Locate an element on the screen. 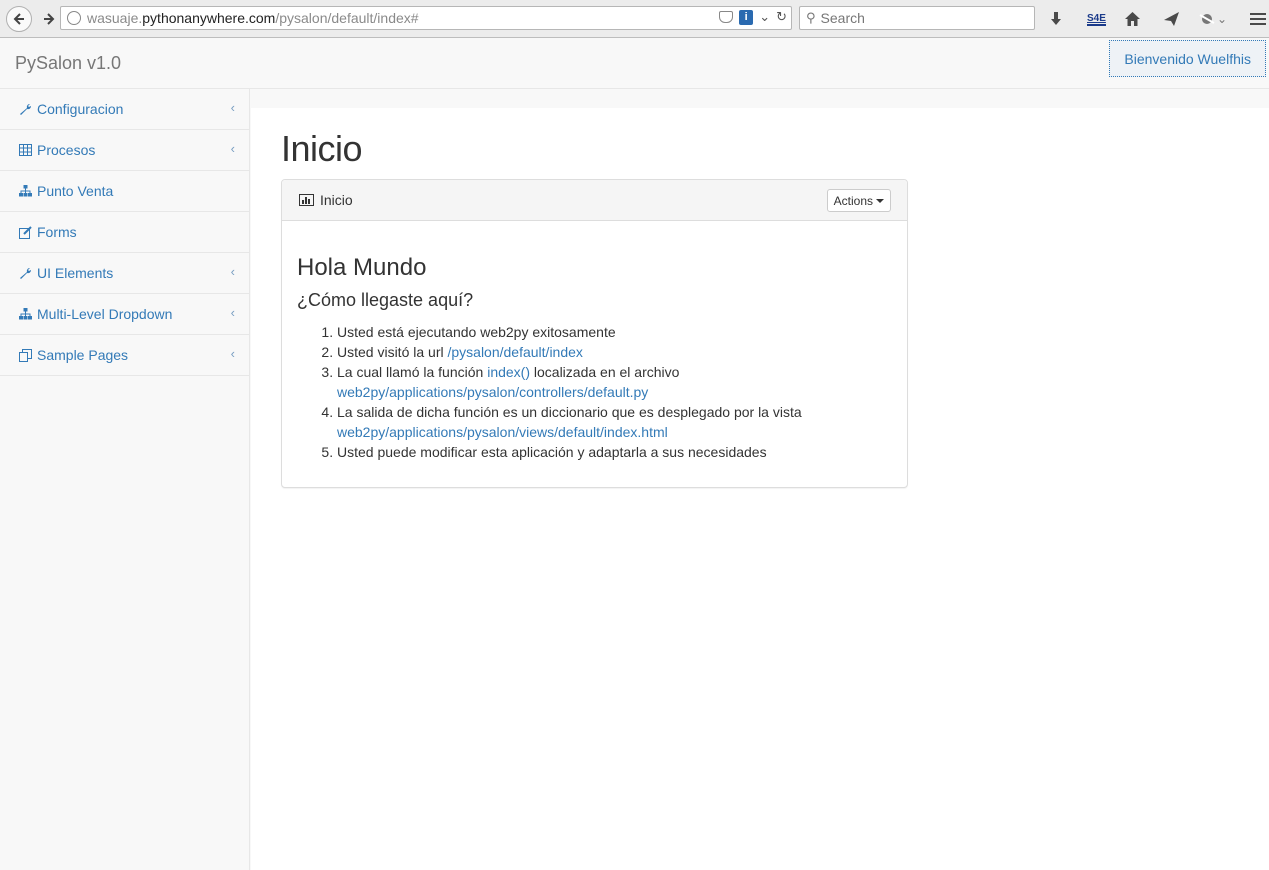 The height and width of the screenshot is (870, 1269). panel-subheading: ¿Cómo llegaste aquí? is located at coordinates (385, 300).